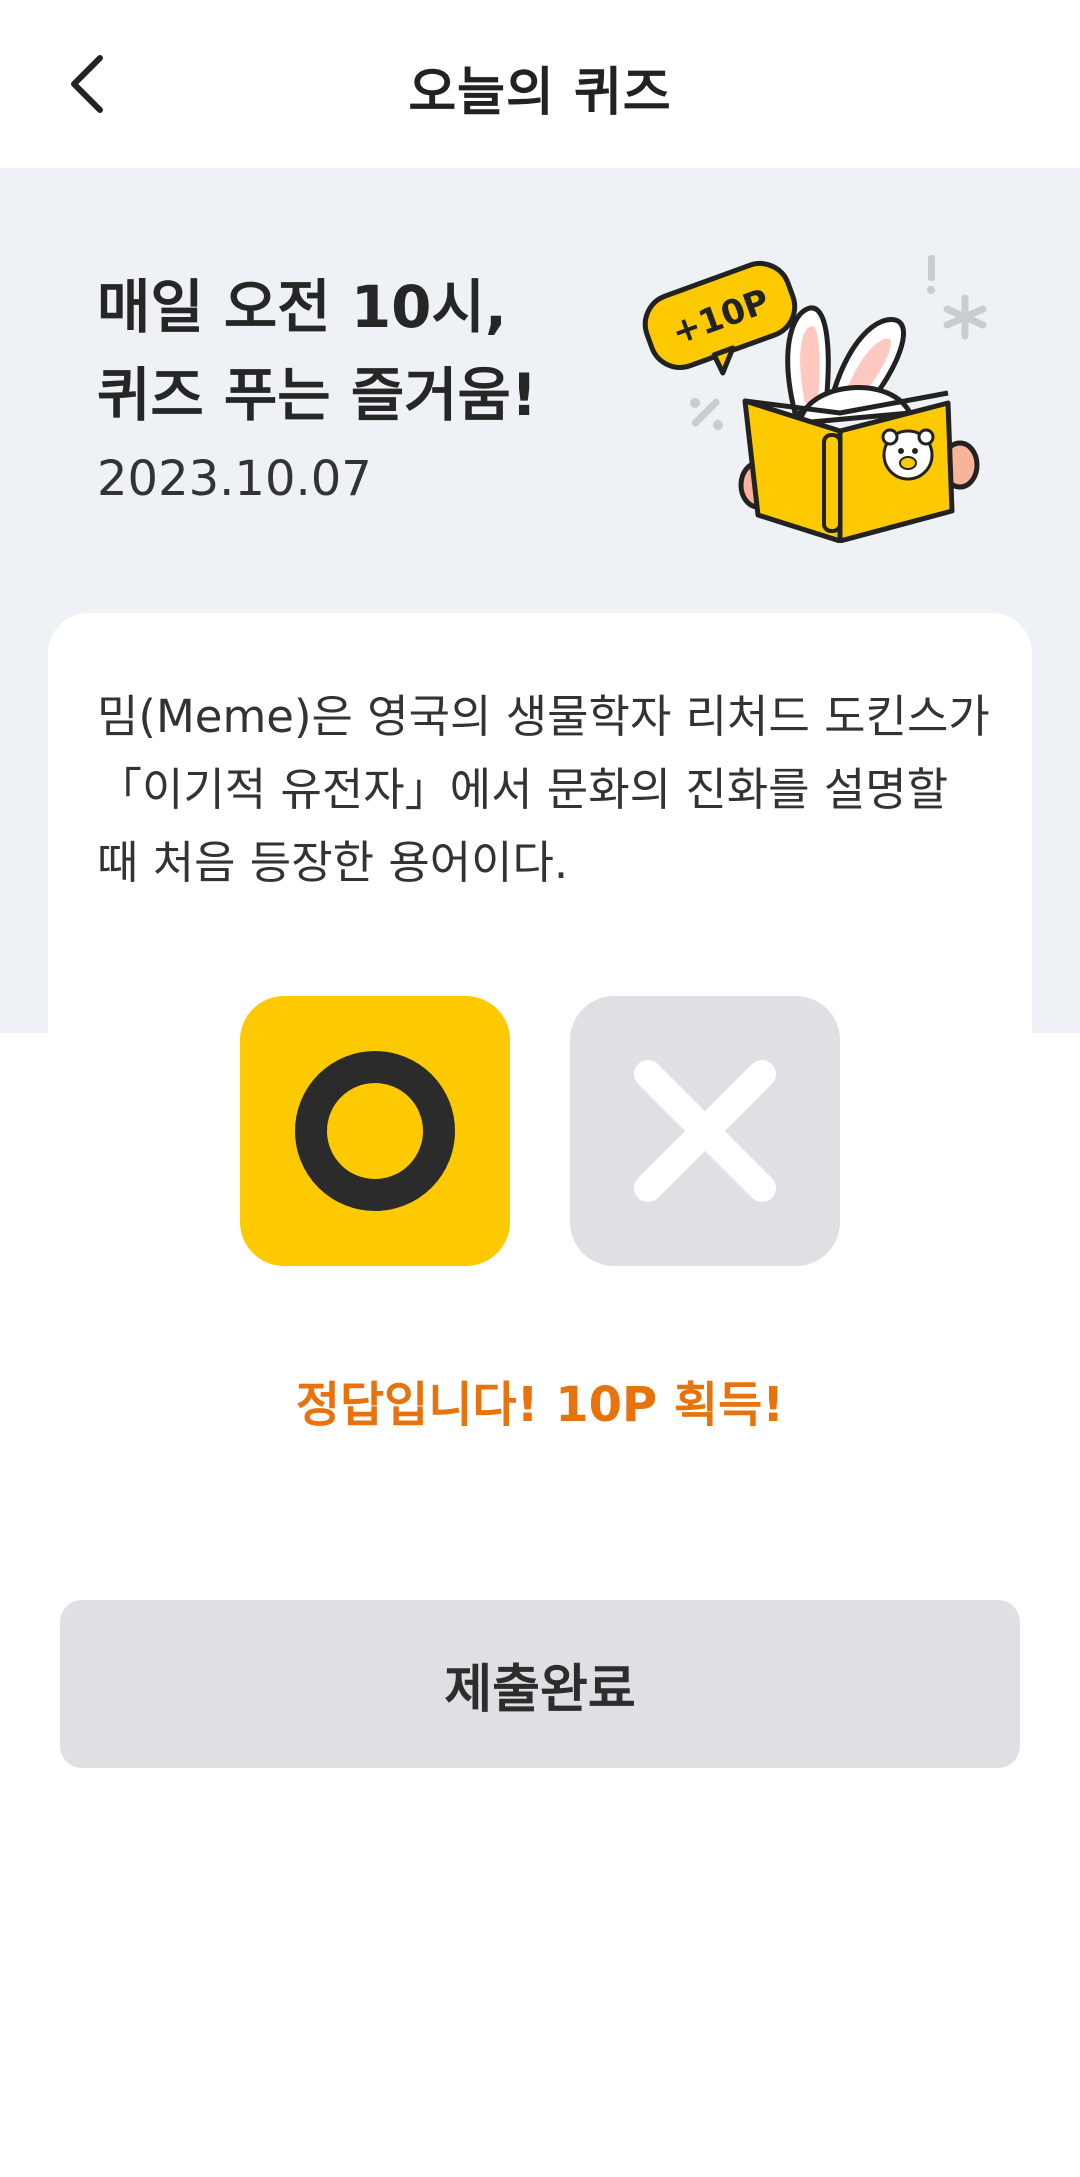 This screenshot has height=2177, width=1080. I want to click on cross-x-icon, so click(705, 1131).